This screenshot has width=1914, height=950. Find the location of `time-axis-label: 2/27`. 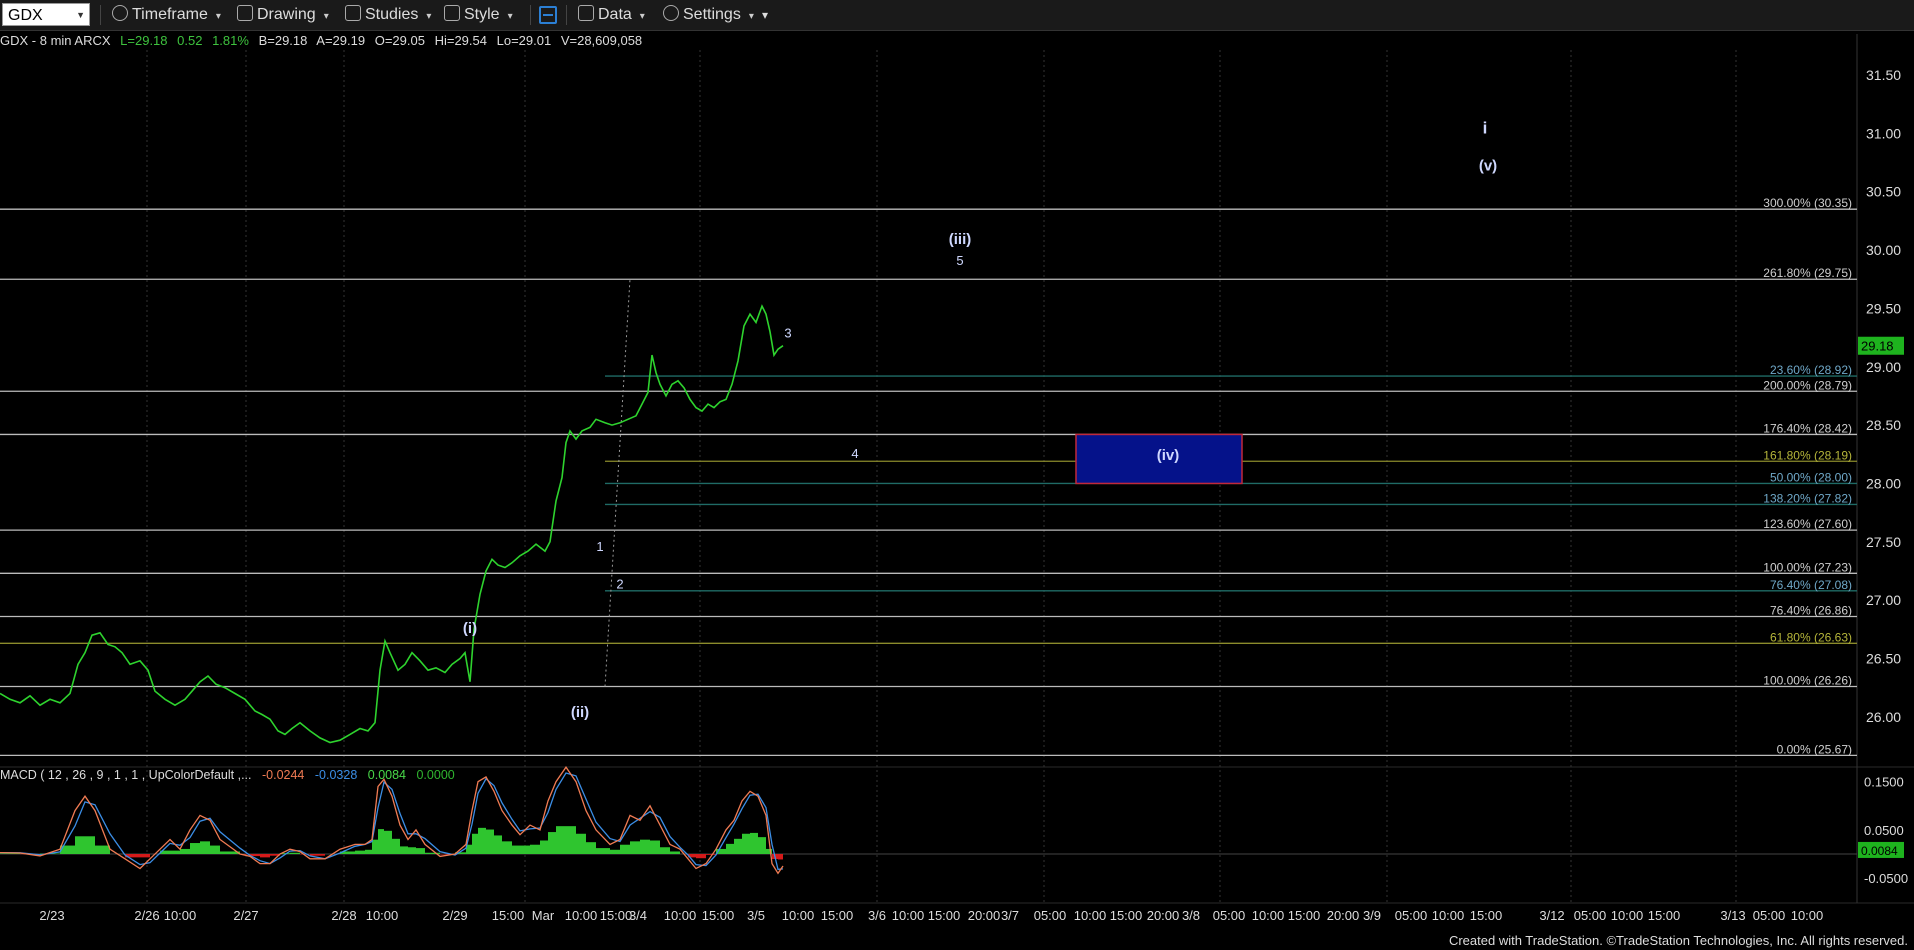

time-axis-label: 2/27 is located at coordinates (245, 915).